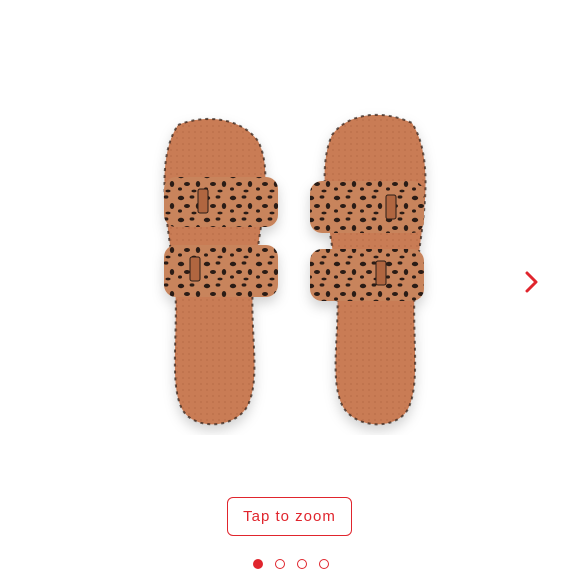 This screenshot has height=580, width=580. What do you see at coordinates (291, 564) in the screenshot?
I see `pagination-dots` at bounding box center [291, 564].